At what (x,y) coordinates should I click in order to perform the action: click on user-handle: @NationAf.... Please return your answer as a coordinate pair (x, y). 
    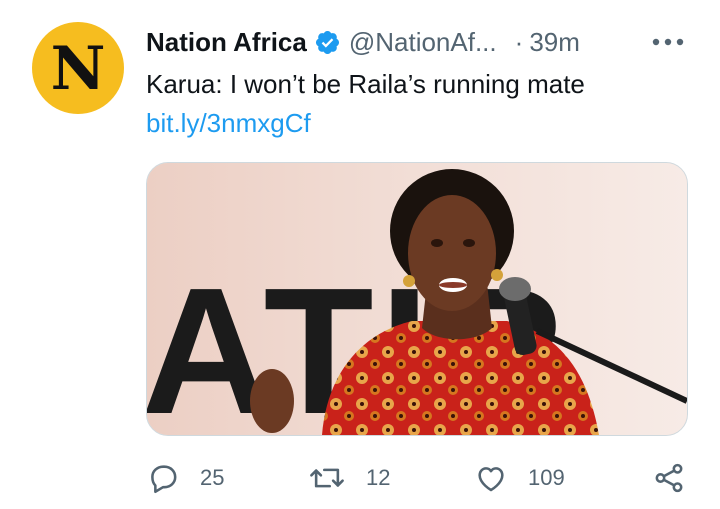
    Looking at the image, I should click on (423, 42).